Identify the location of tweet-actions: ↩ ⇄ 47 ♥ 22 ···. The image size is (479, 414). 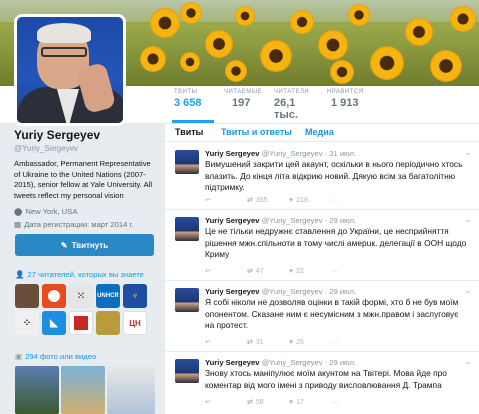
(289, 271).